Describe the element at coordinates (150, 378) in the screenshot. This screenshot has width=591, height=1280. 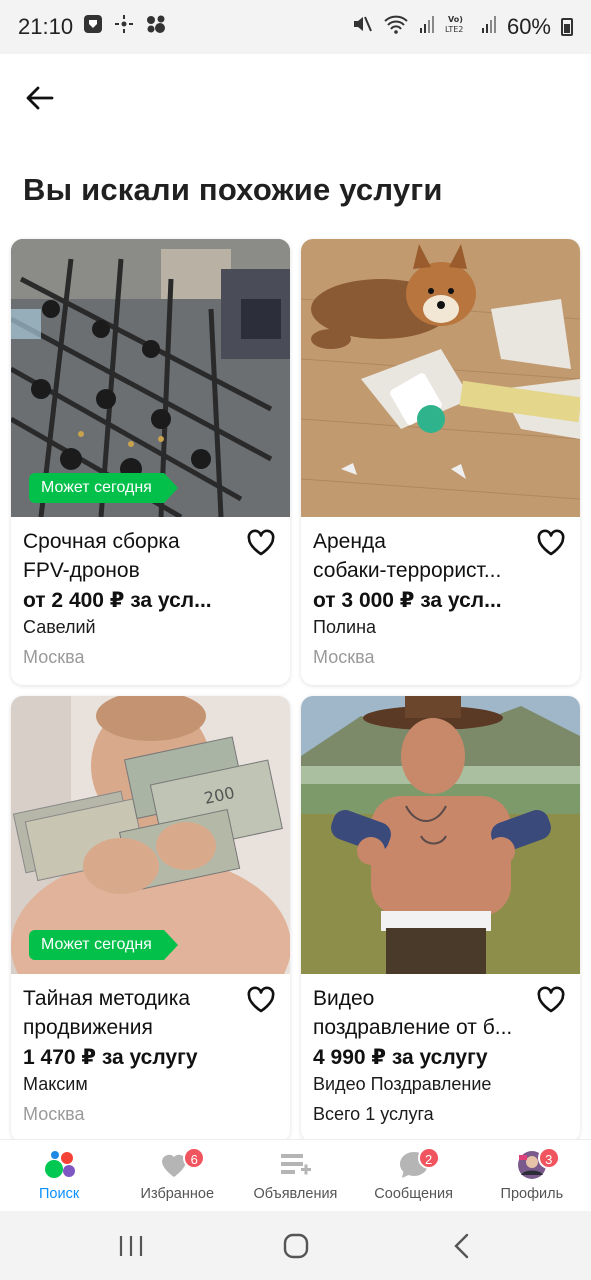
I see `listing-photo: Может сегодня` at that location.